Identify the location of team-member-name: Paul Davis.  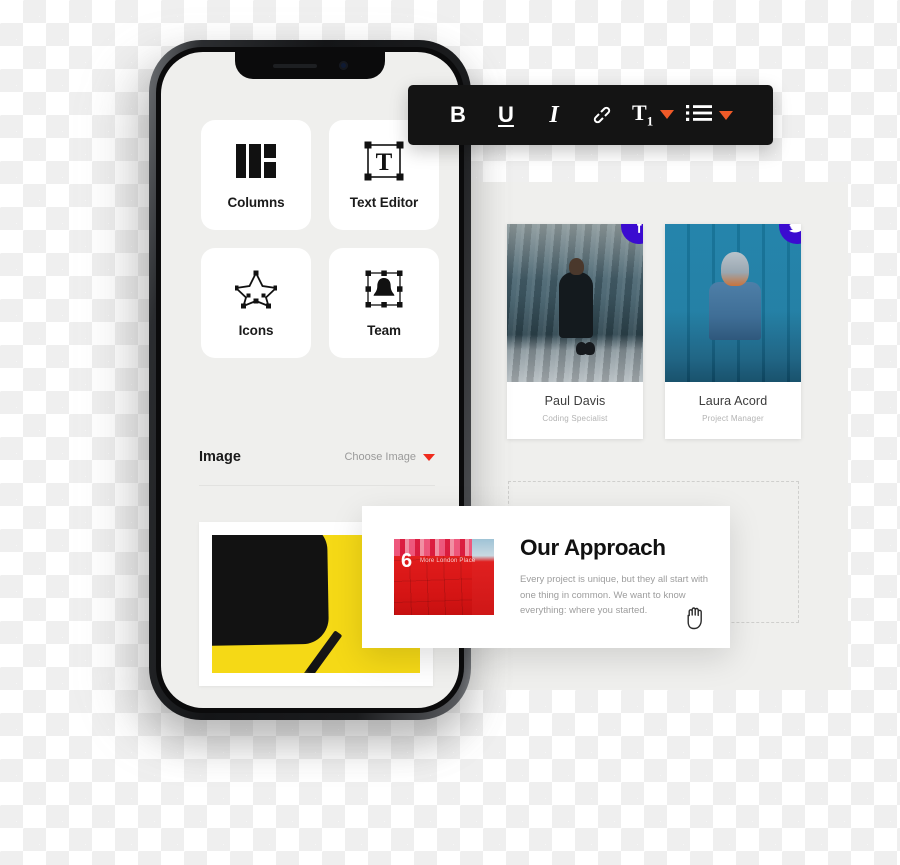
(575, 401).